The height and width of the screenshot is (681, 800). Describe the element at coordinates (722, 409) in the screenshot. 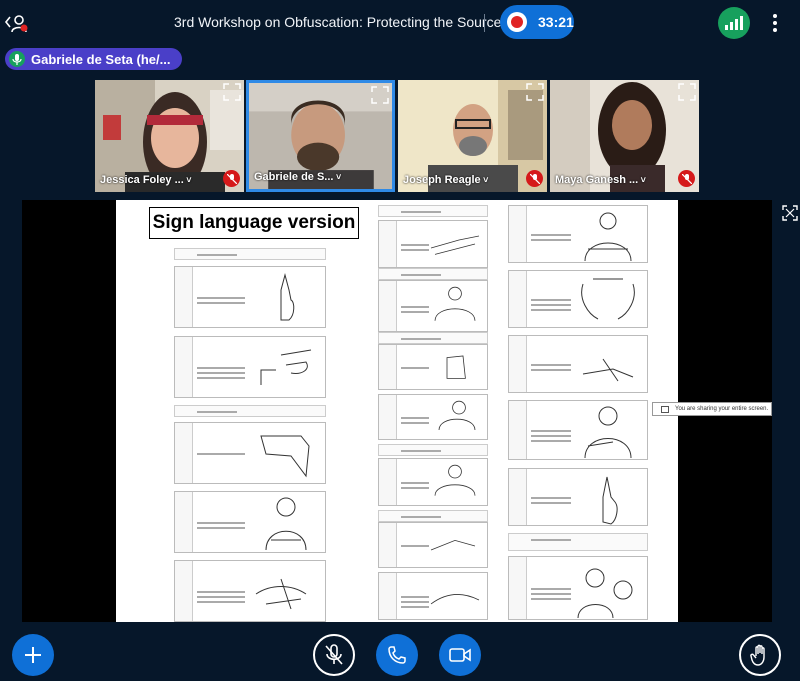

I see `sharing-notice-text: You are sharing your entire screen.` at that location.